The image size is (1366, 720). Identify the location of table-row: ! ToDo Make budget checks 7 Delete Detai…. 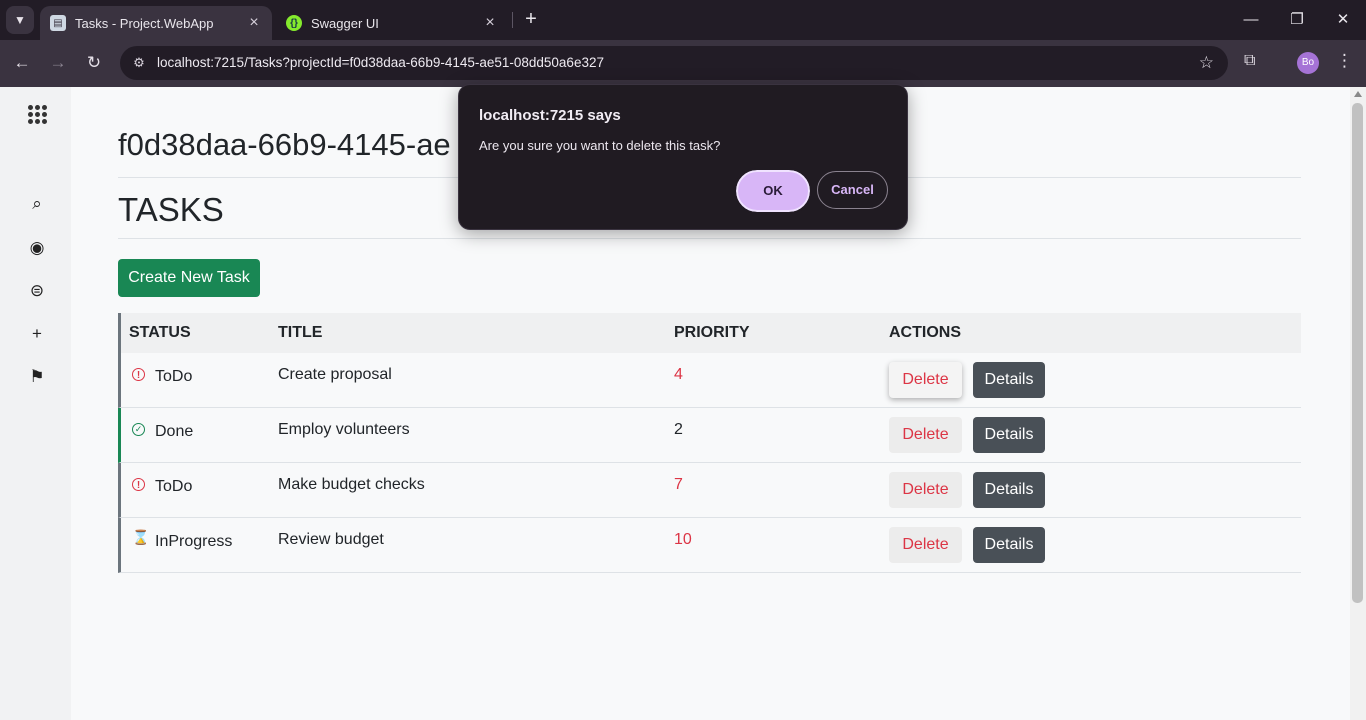
(709, 490).